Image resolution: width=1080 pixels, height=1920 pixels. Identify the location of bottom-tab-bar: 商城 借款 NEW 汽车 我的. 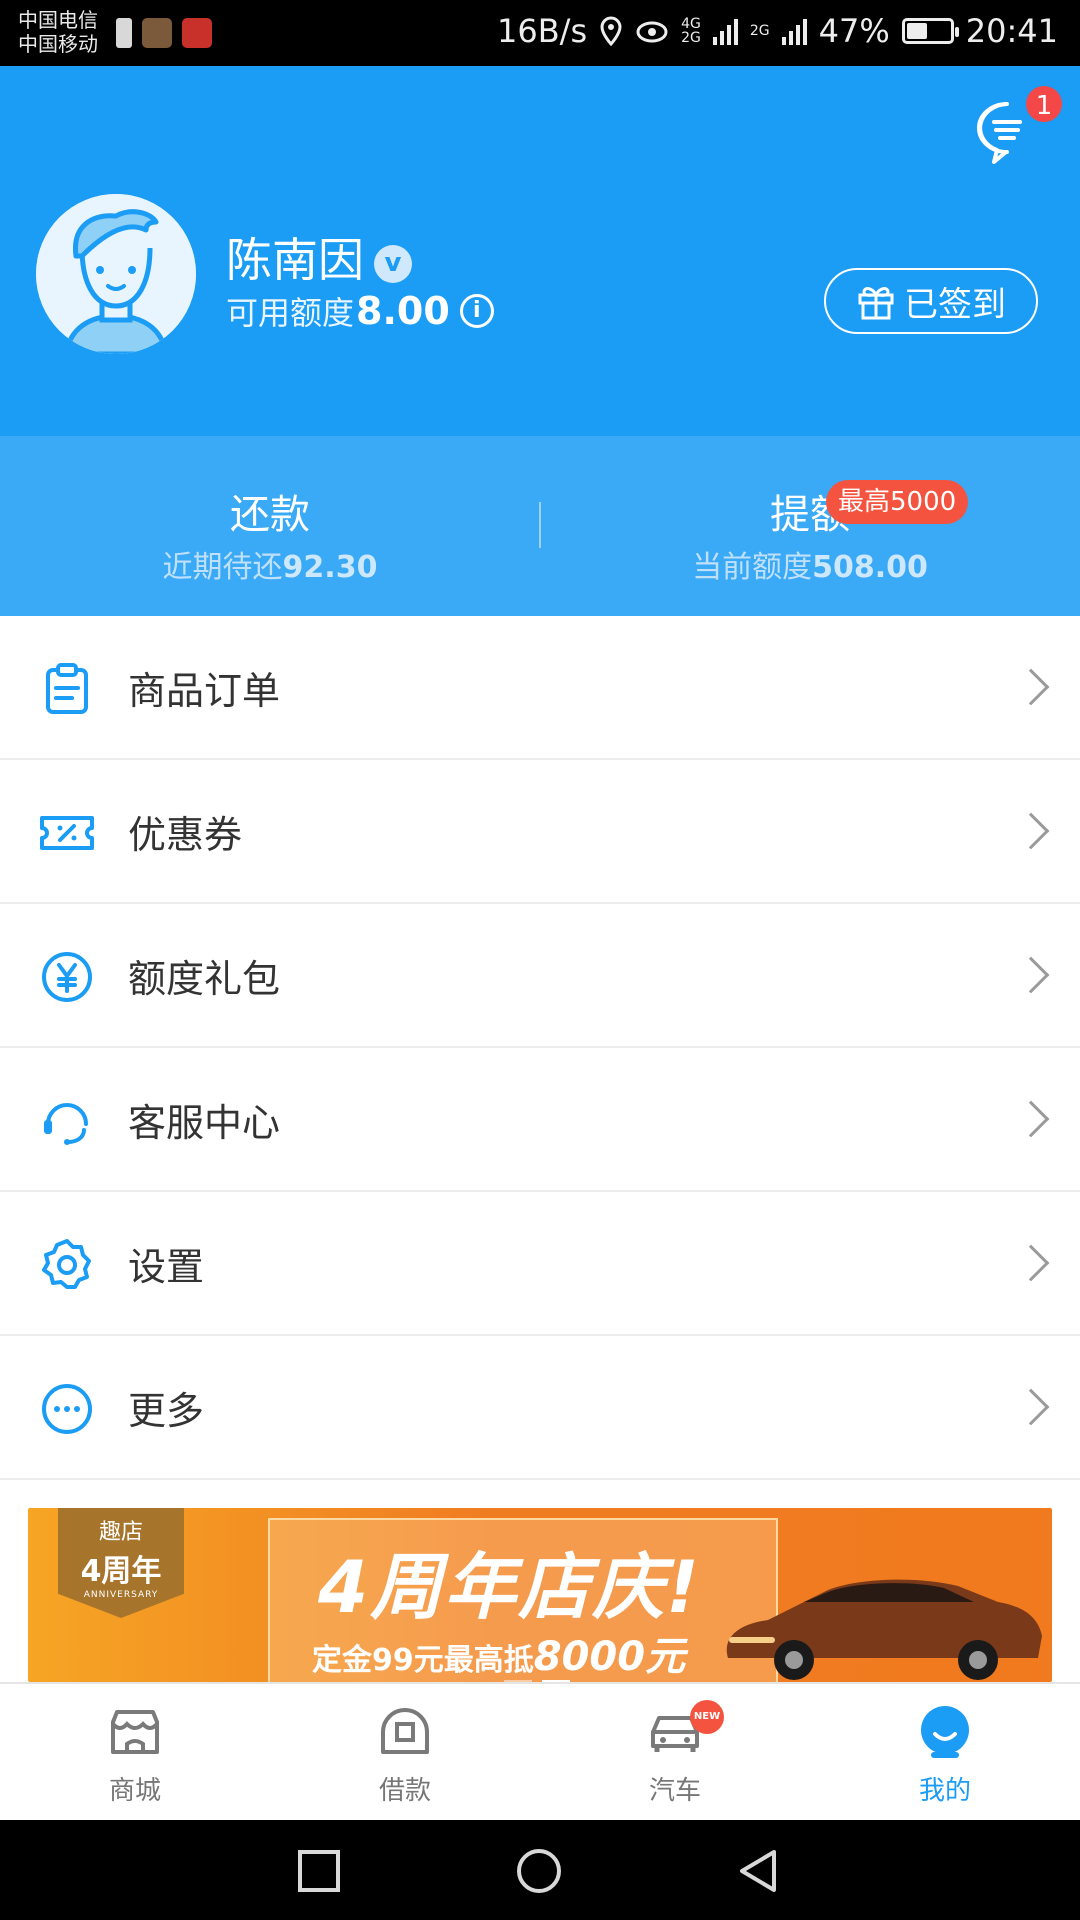
(540, 1751).